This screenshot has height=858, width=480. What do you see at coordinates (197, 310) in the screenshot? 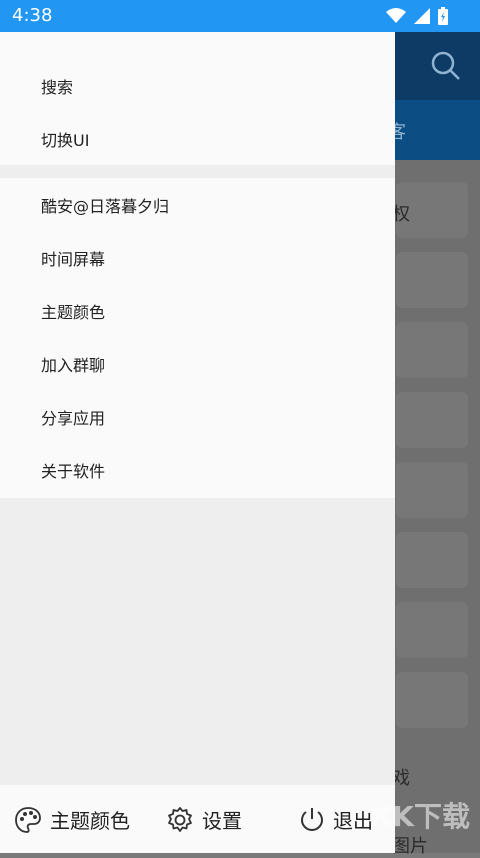
I see `drawer-item-theme-color: 主题颜色` at bounding box center [197, 310].